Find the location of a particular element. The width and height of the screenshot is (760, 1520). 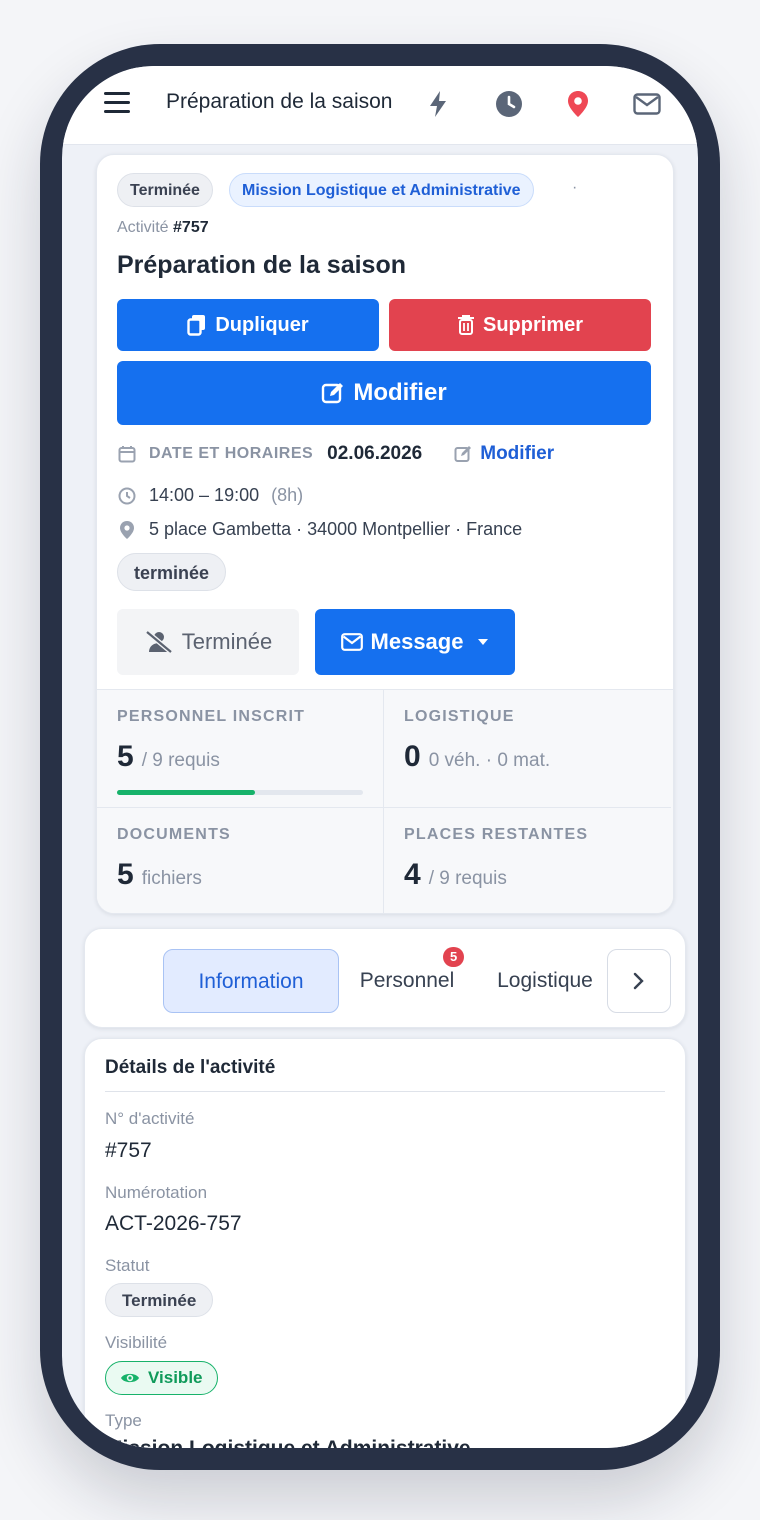

time-row: 14:00 – 19:00 (8h) is located at coordinates (210, 495).